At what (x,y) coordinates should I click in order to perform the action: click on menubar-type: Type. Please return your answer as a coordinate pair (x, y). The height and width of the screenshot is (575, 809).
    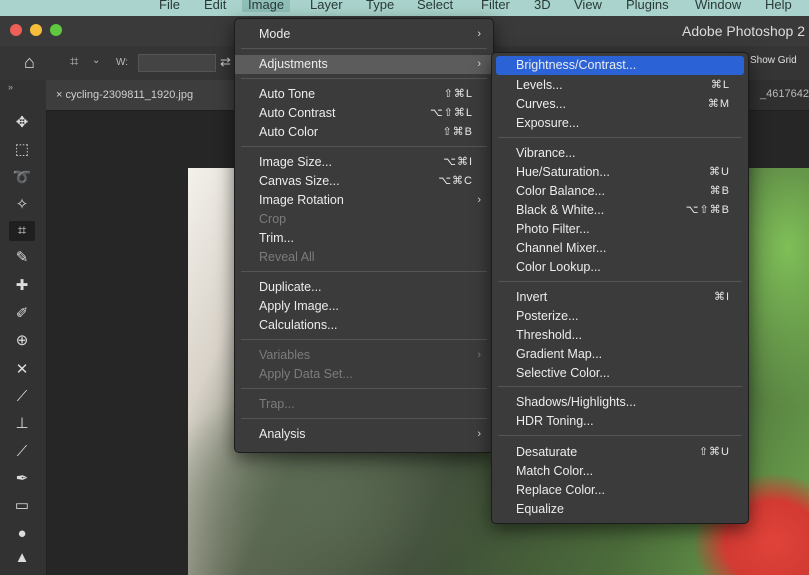
    Looking at the image, I should click on (380, 6).